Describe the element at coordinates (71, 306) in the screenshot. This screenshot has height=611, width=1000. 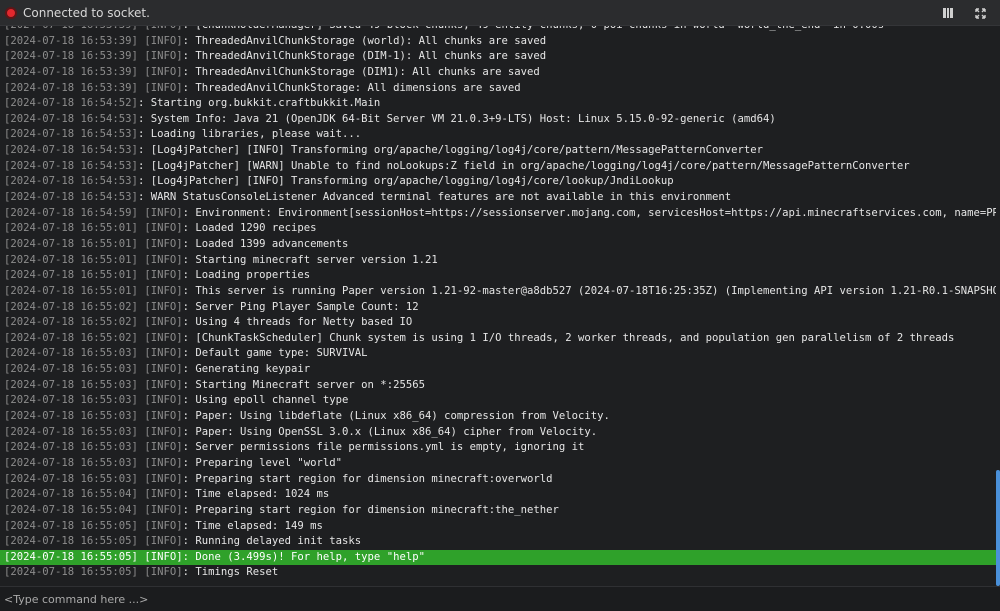
I see `line-timestamp: [2024-07-18 16:55:02]` at that location.